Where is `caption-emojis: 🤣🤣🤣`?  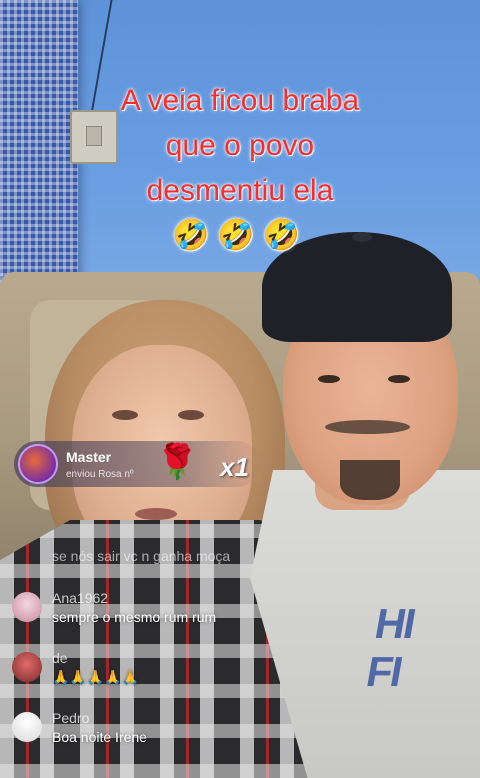
caption-emojis: 🤣🤣🤣 is located at coordinates (240, 235).